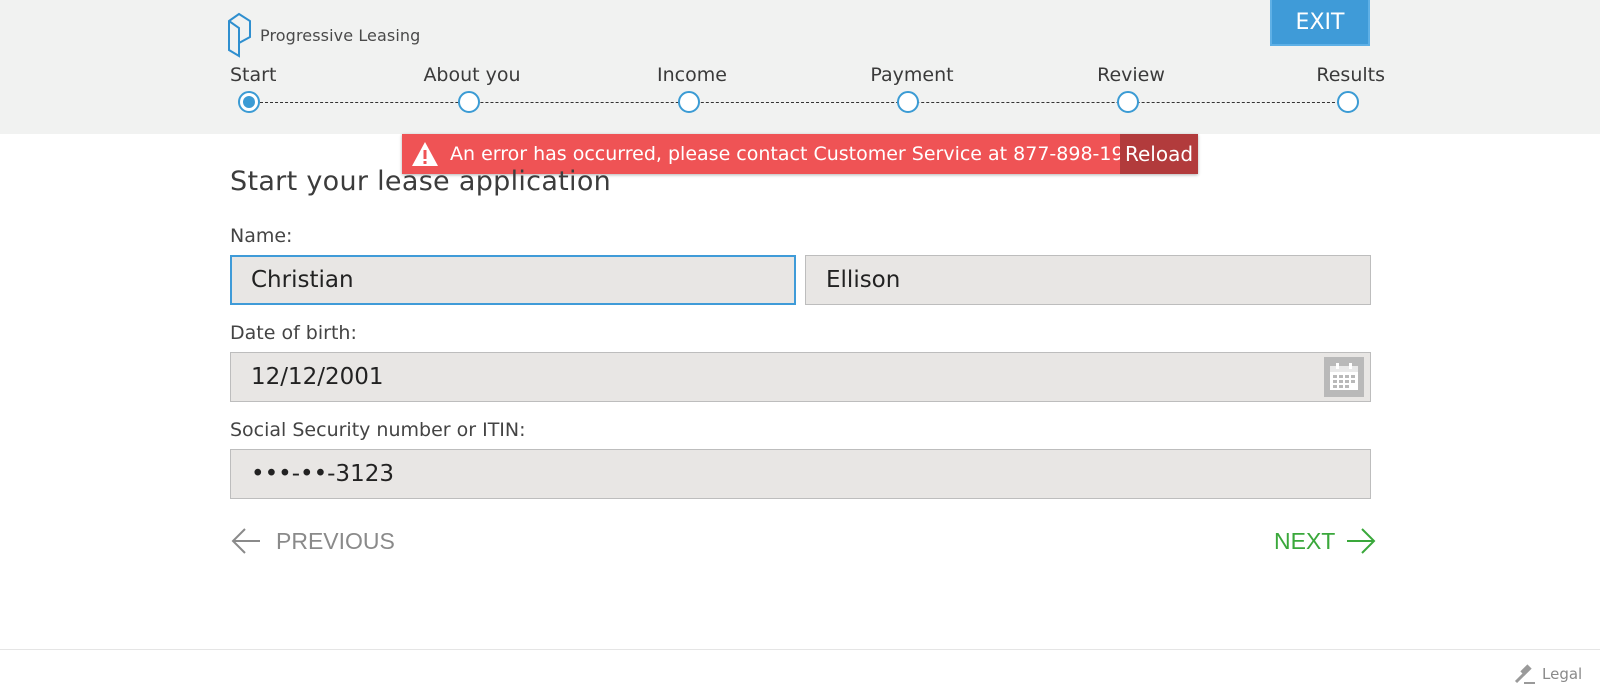  I want to click on step-dot-results, so click(1348, 102).